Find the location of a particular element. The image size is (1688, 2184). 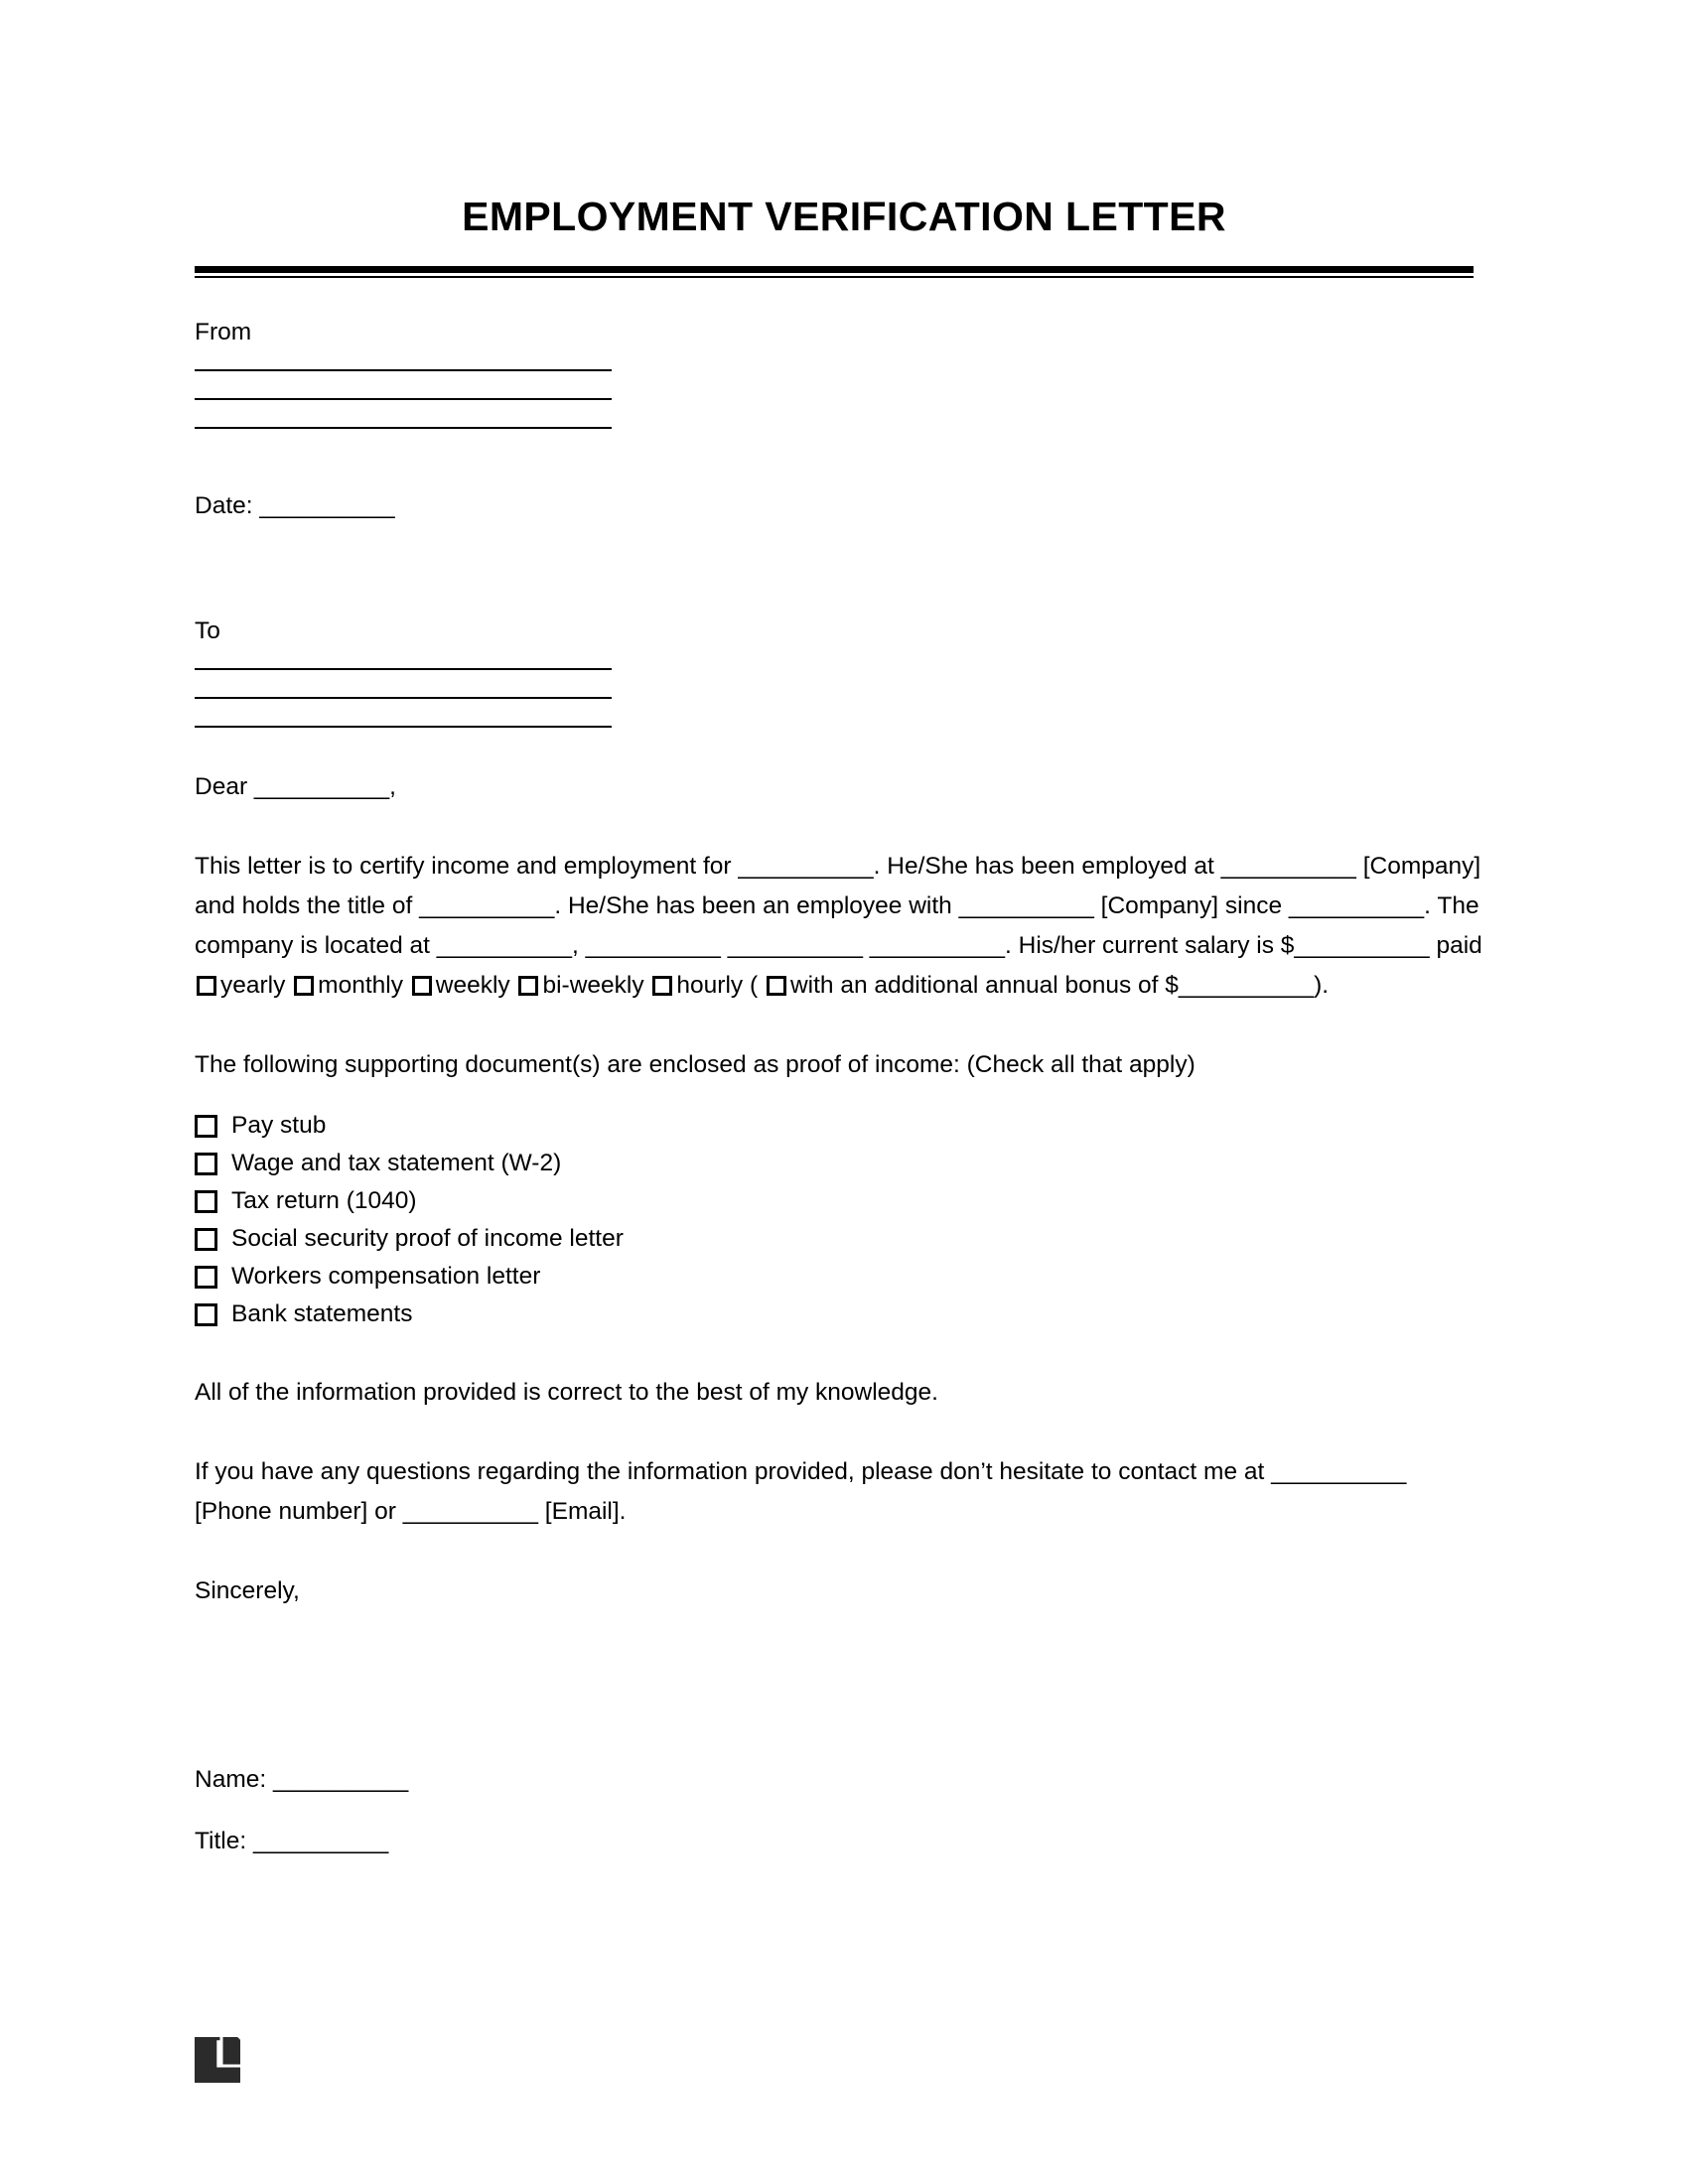

list-item: Workers compensation letter is located at coordinates (840, 1277).